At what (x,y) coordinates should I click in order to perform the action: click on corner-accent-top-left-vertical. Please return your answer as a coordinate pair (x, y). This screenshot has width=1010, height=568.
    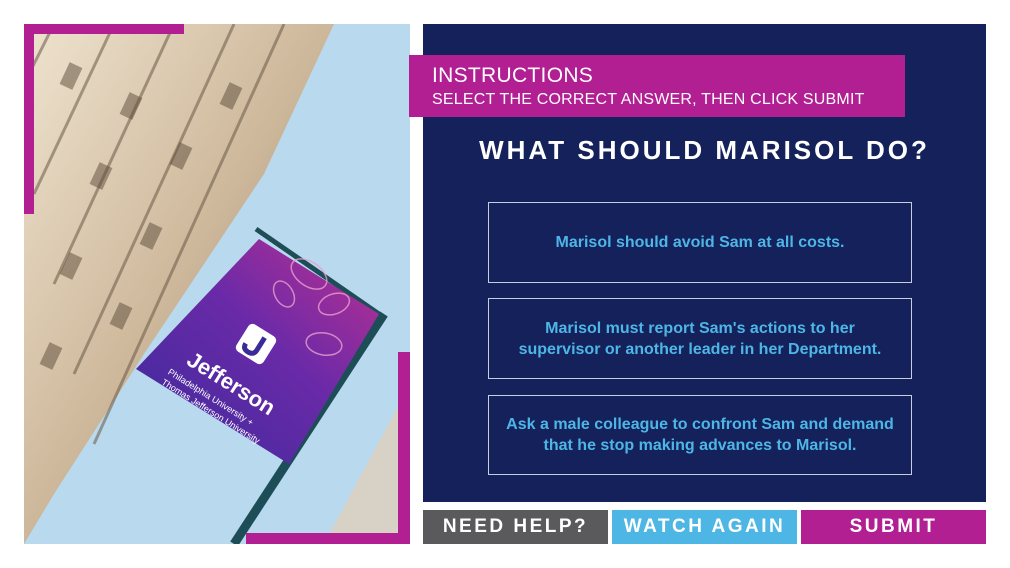
    Looking at the image, I should click on (29, 119).